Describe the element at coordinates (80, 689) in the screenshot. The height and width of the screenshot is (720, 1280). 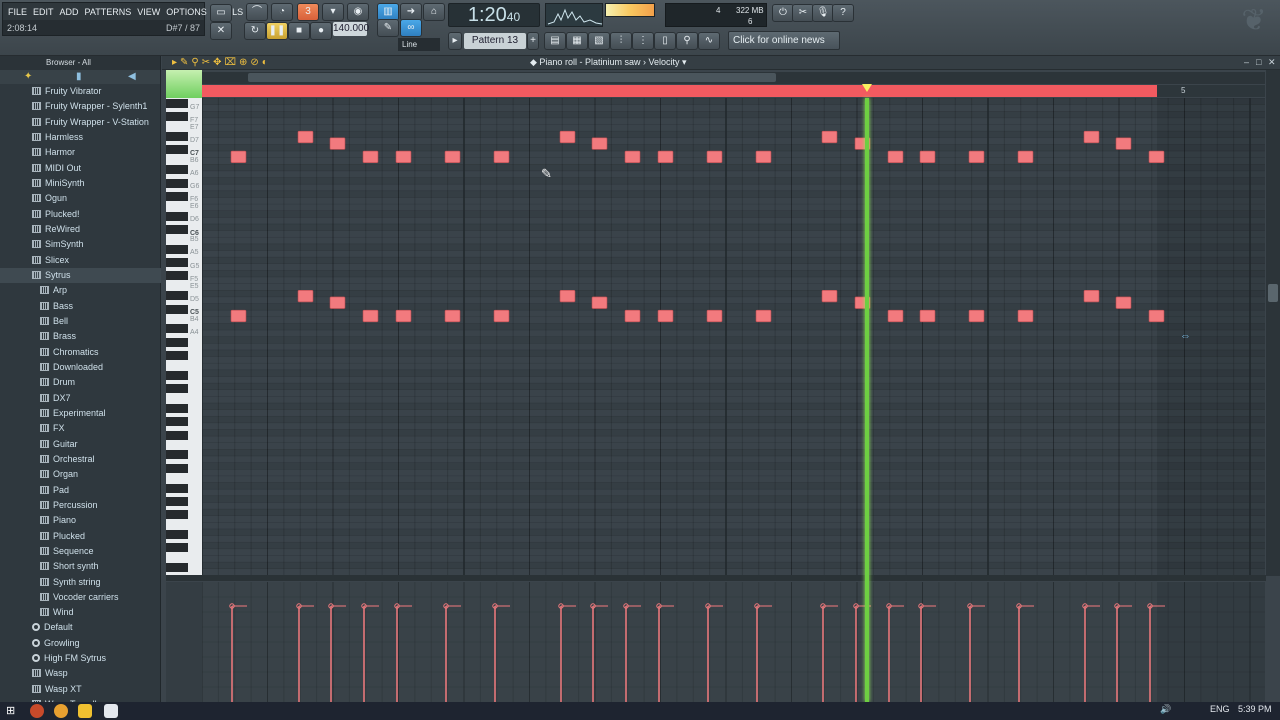
I see `browser-item: Wasp XT` at that location.